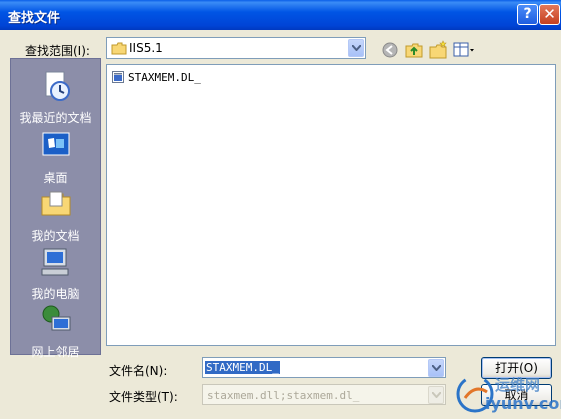 Image resolution: width=561 pixels, height=419 pixels. I want to click on look-in-label: 查找范围(I):, so click(57, 51).